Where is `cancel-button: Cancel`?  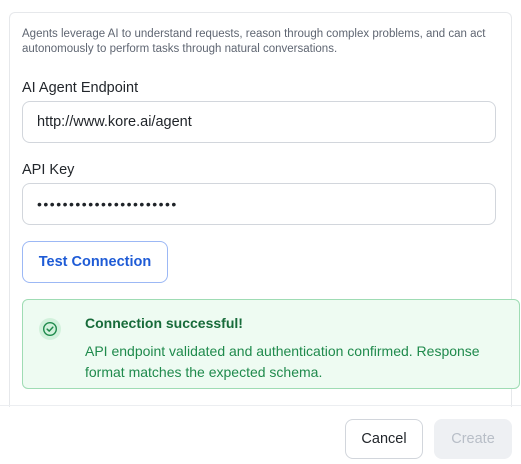
cancel-button: Cancel is located at coordinates (384, 439).